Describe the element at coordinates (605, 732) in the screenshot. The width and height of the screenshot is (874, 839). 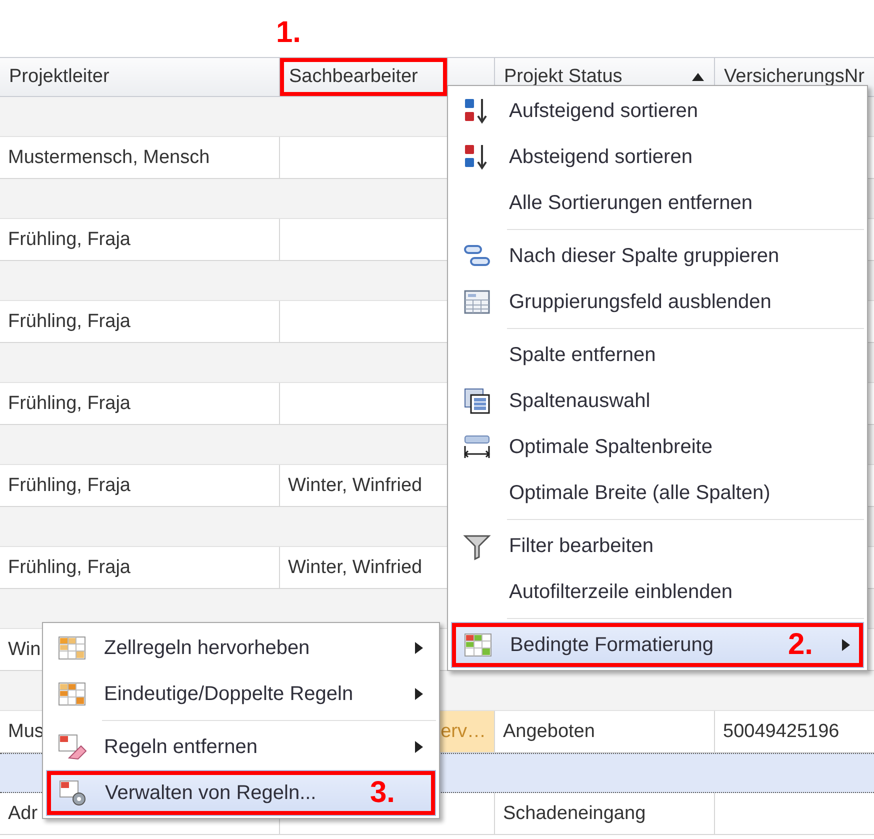
I see `table-cell: Angeboten` at that location.